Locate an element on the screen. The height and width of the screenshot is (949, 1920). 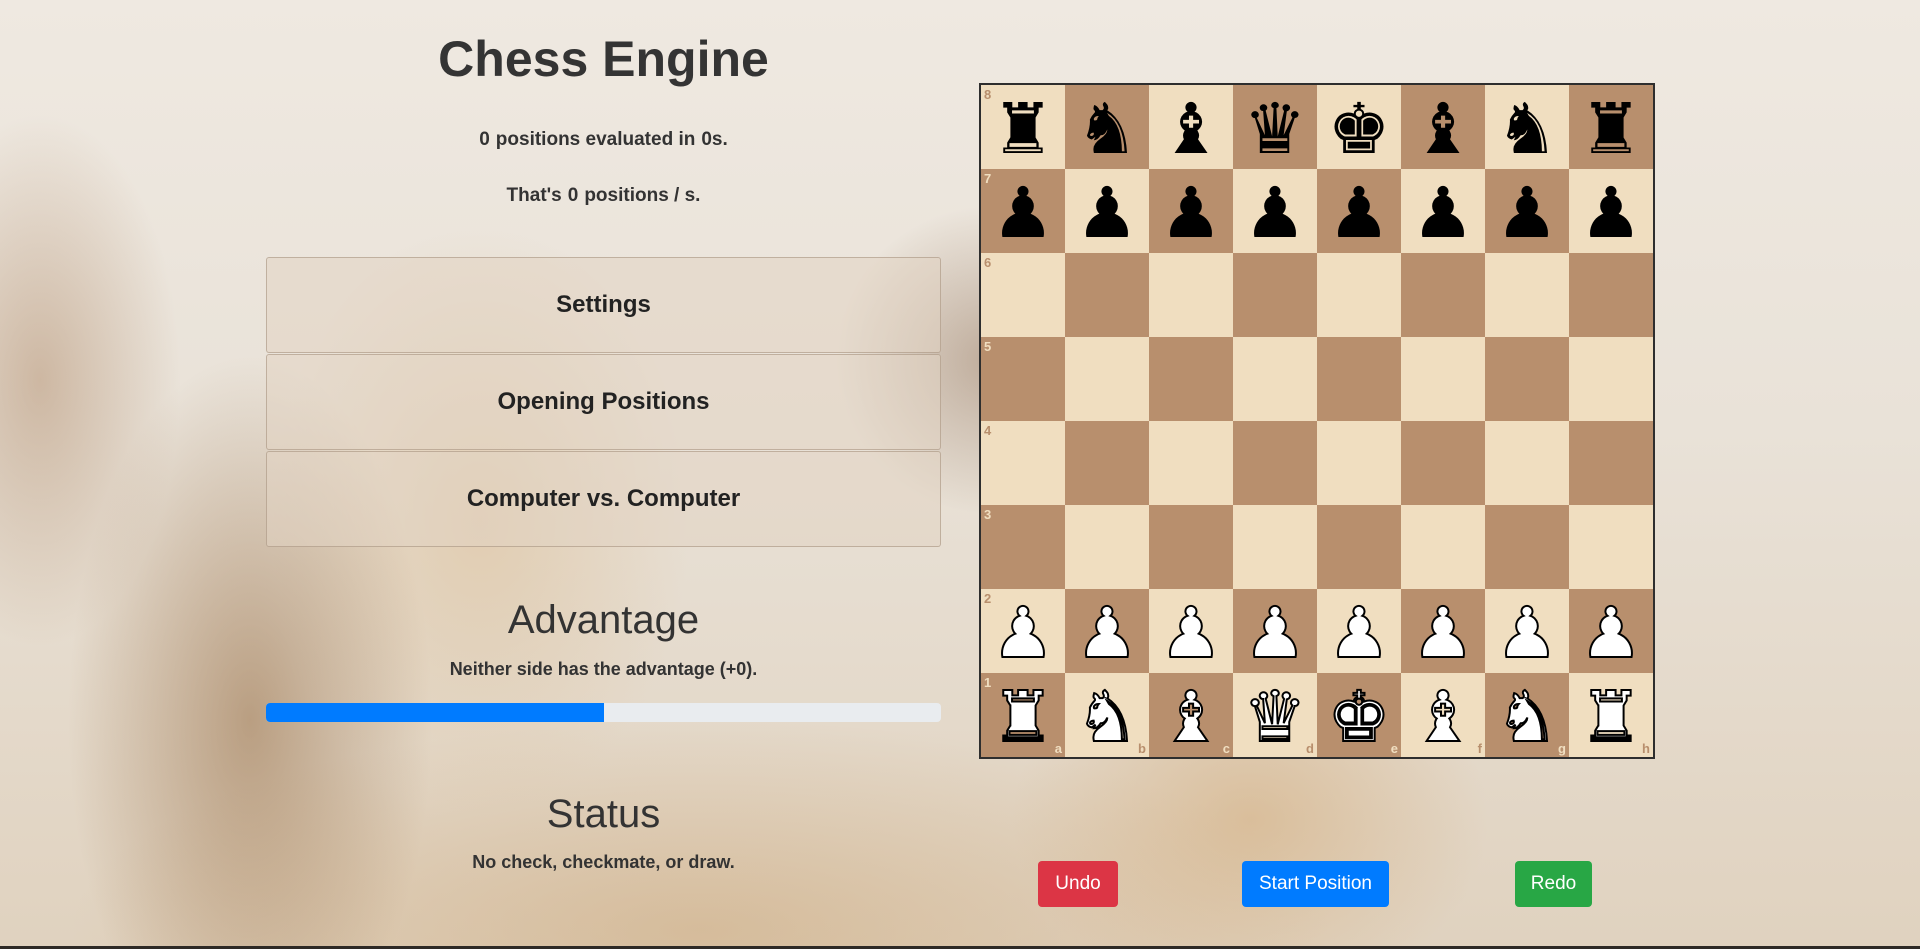
square-e4 is located at coordinates (1359, 463).